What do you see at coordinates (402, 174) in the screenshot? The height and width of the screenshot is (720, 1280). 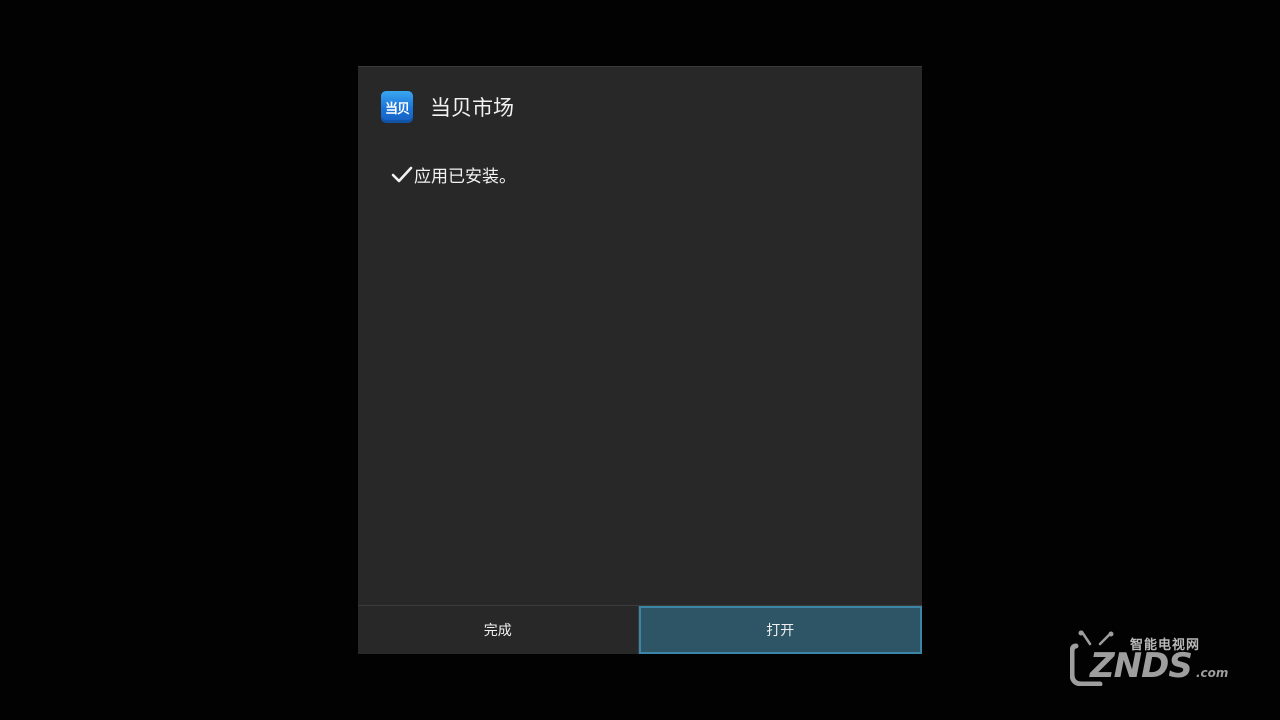 I see `checkmark-icon` at bounding box center [402, 174].